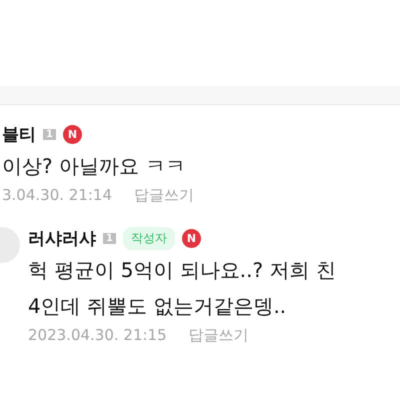 The image size is (400, 400). Describe the element at coordinates (62, 239) in the screenshot. I see `author-name: 러샤러샤` at that location.